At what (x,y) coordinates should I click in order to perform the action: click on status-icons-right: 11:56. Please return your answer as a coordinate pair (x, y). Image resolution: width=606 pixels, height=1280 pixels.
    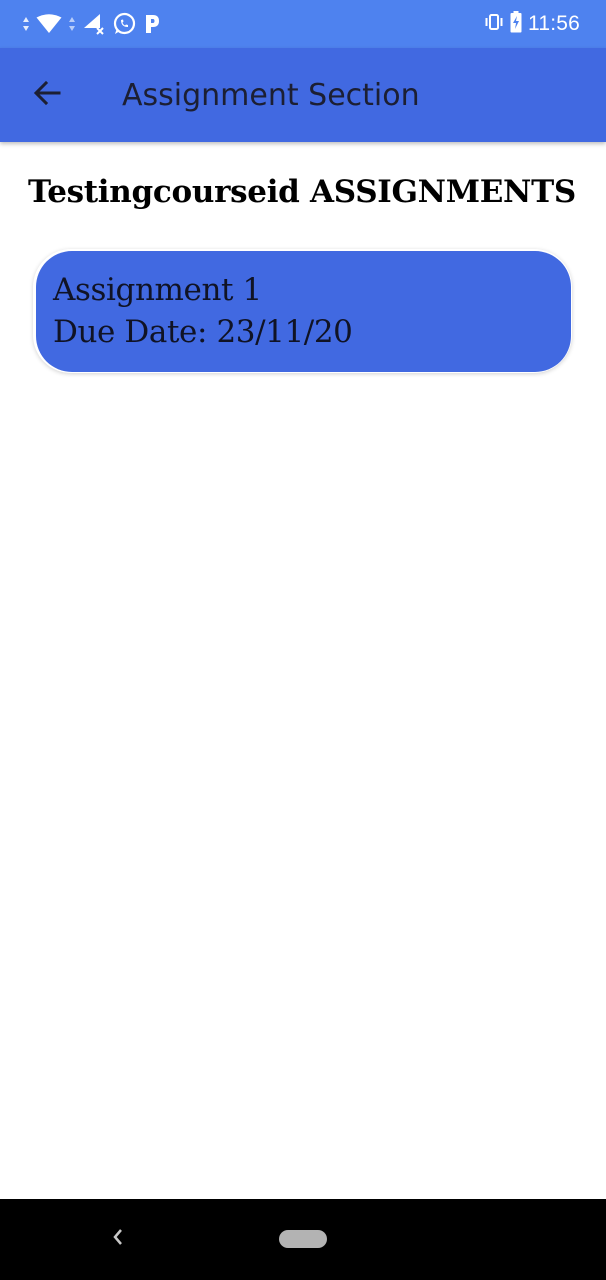
    Looking at the image, I should click on (532, 24).